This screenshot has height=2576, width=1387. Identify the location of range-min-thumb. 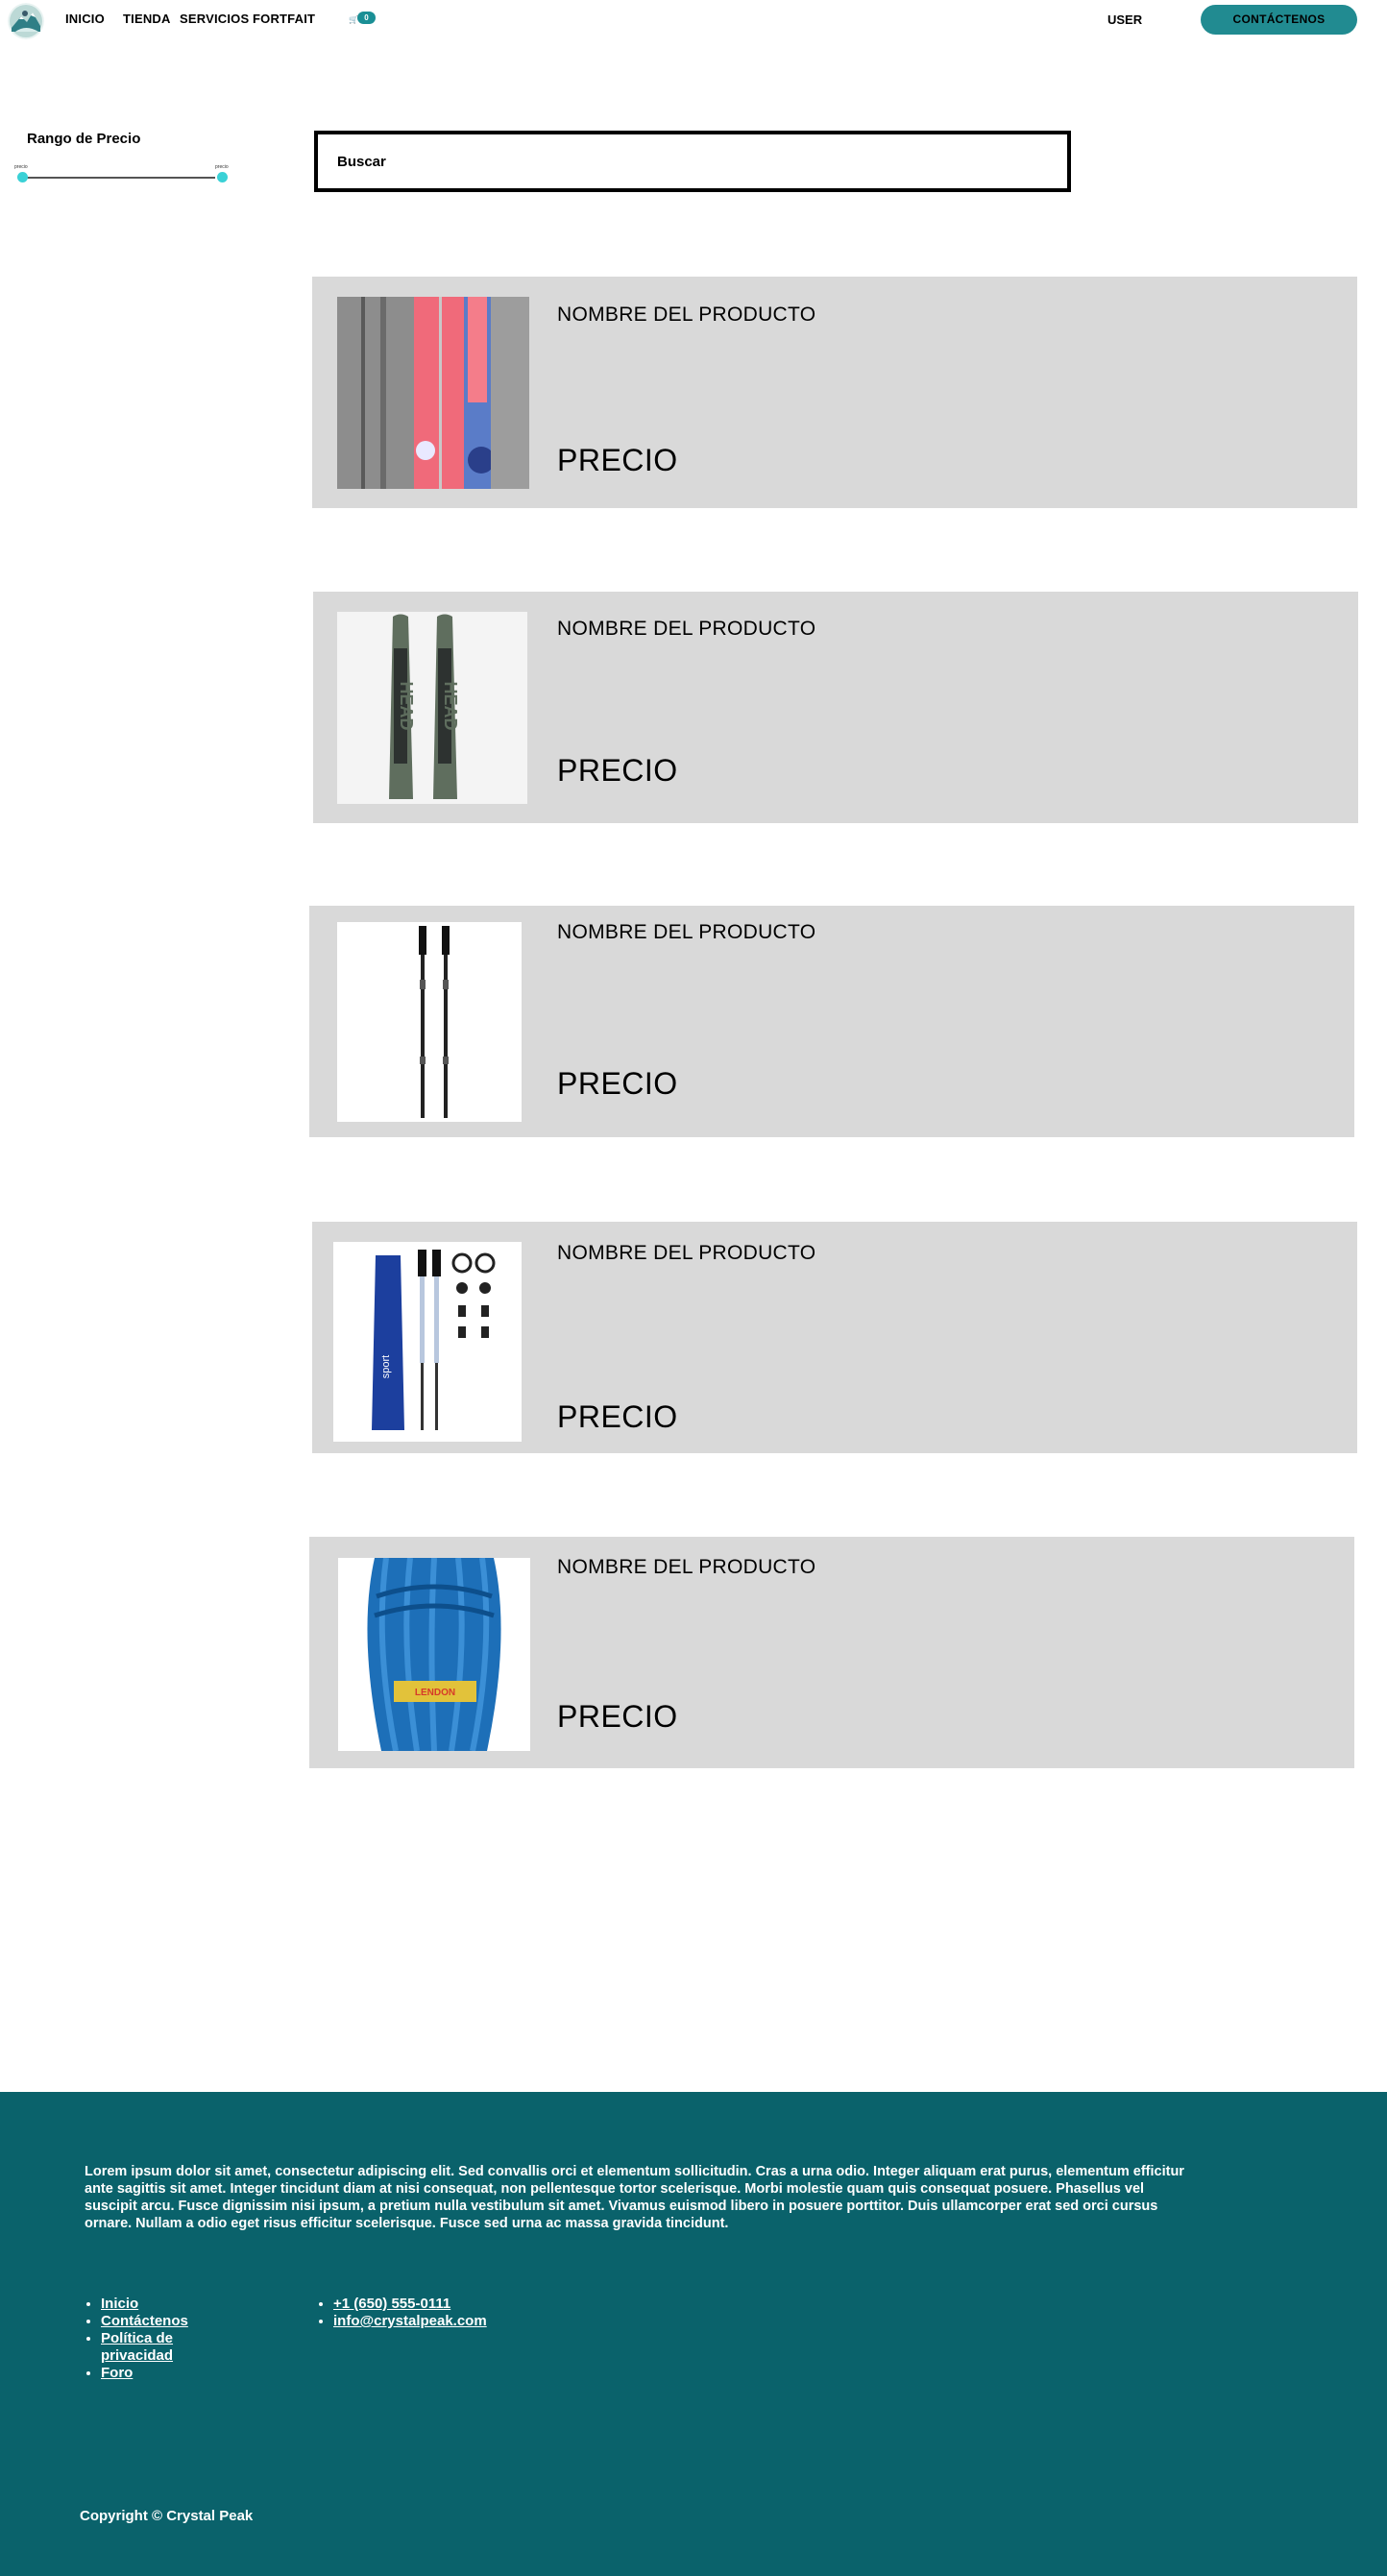
(22, 177).